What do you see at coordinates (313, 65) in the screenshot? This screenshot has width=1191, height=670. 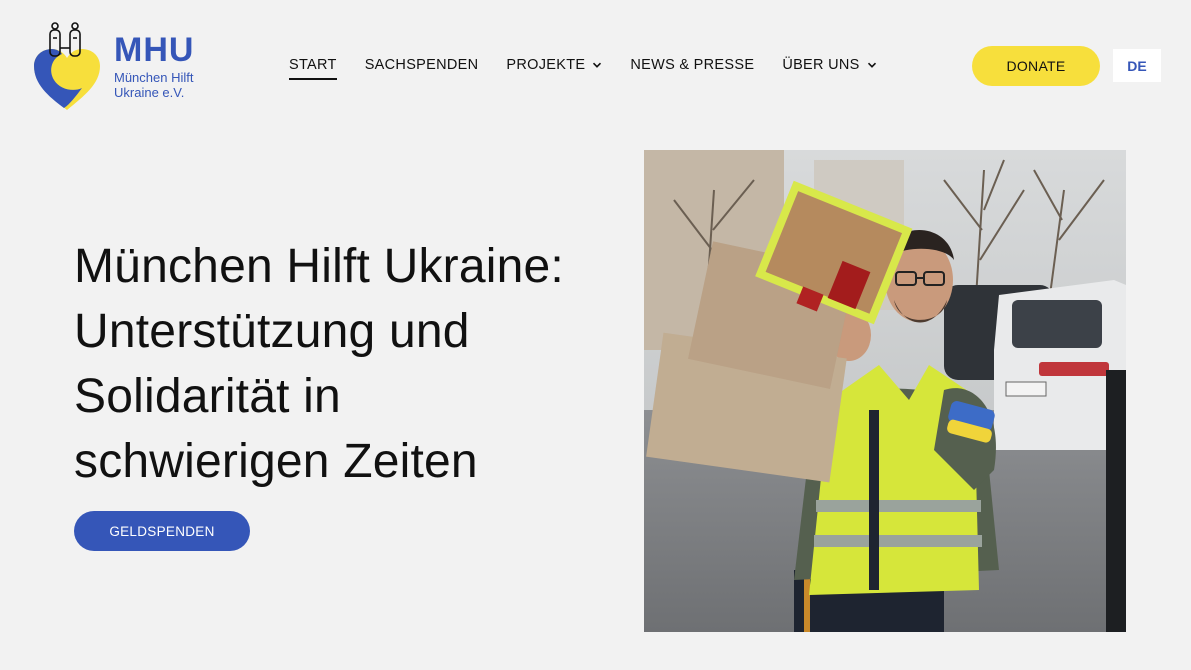 I see `nav-item-label: START` at bounding box center [313, 65].